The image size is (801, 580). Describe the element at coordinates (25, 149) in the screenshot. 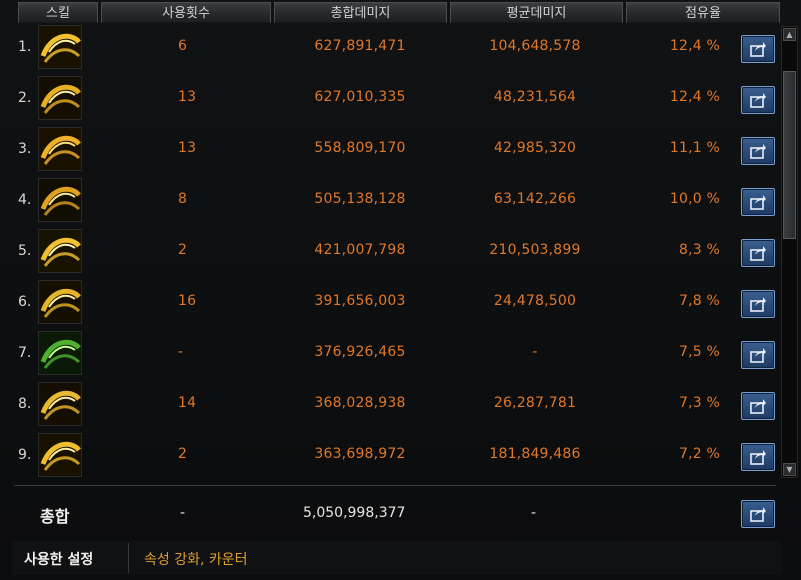

I see `row-rank: 3.` at that location.